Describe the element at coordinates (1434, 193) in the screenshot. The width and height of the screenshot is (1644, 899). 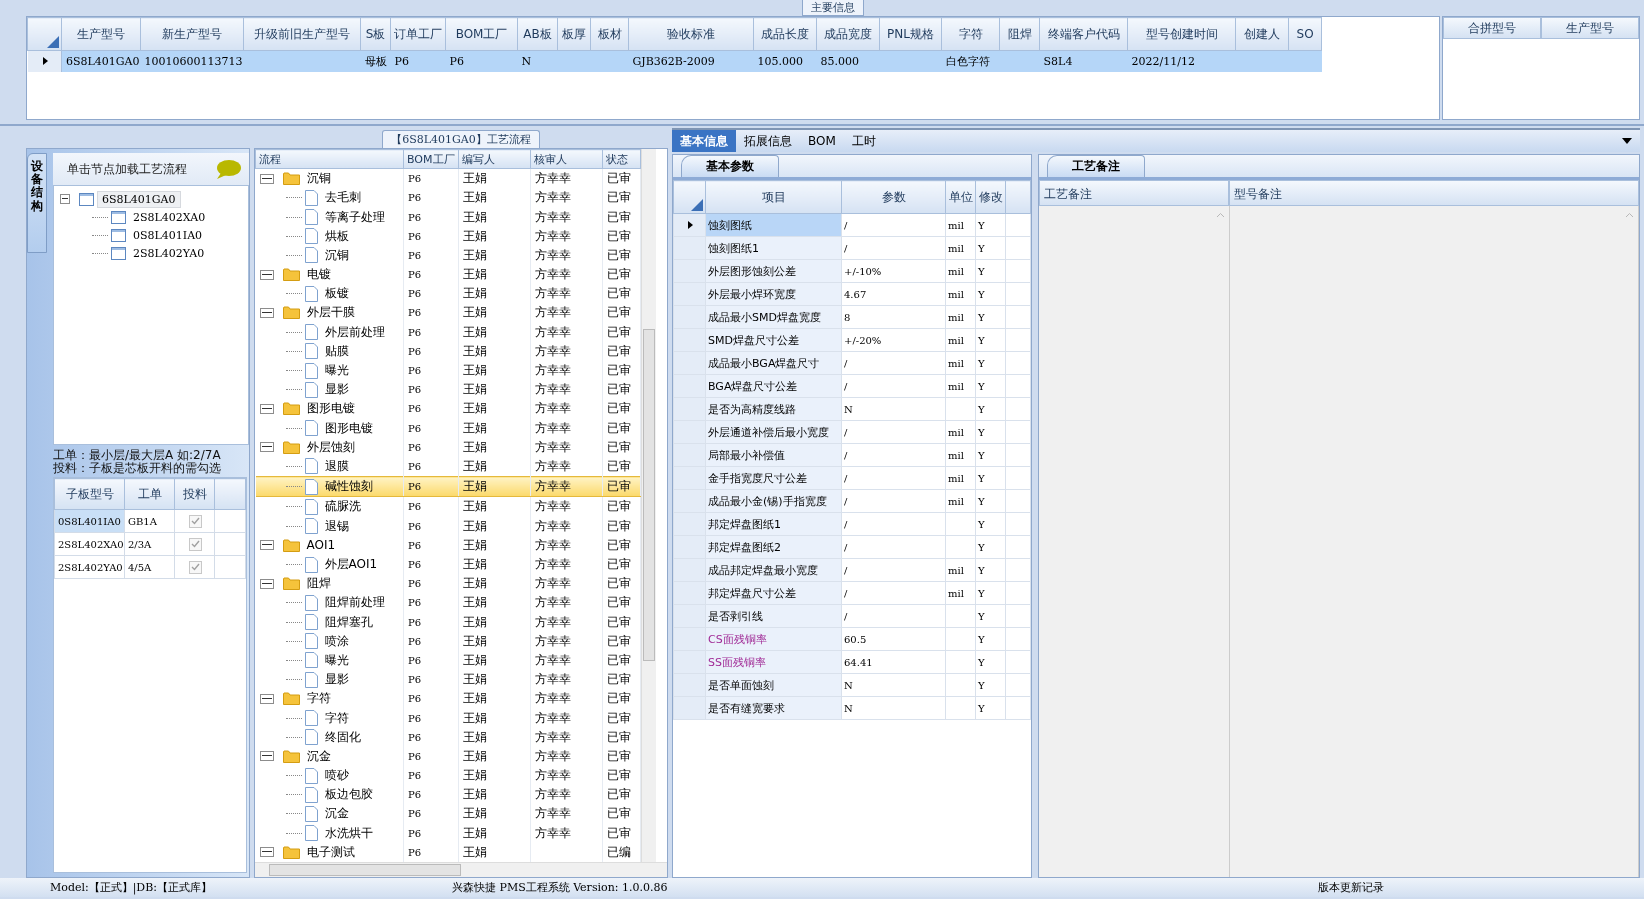
I see `column-header: 型号备注` at that location.